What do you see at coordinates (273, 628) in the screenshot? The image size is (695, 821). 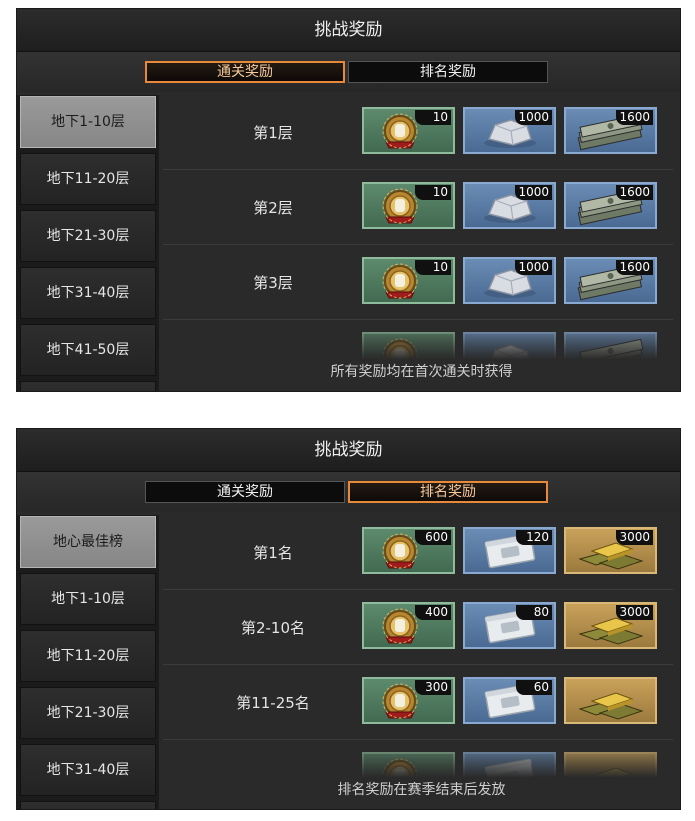 I see `row-label: 第2-10名` at bounding box center [273, 628].